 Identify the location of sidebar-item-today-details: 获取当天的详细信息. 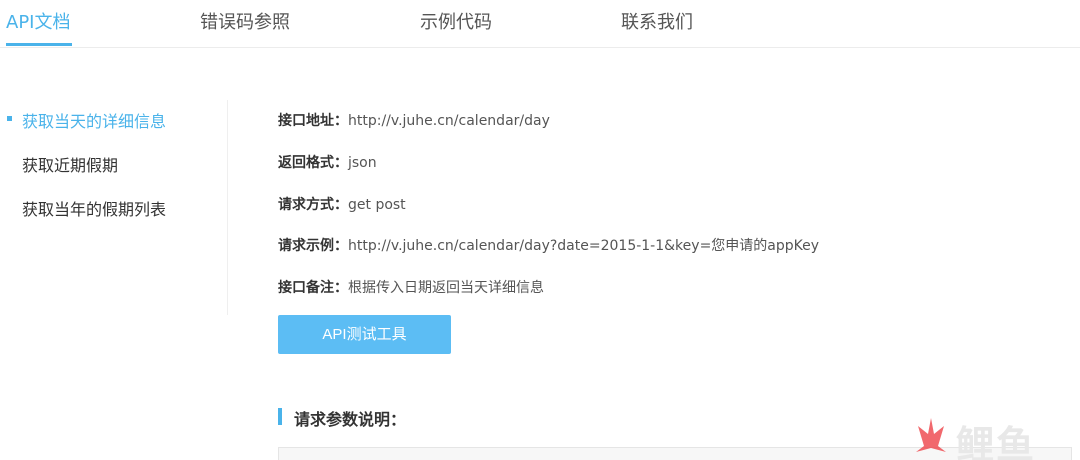
(94, 120).